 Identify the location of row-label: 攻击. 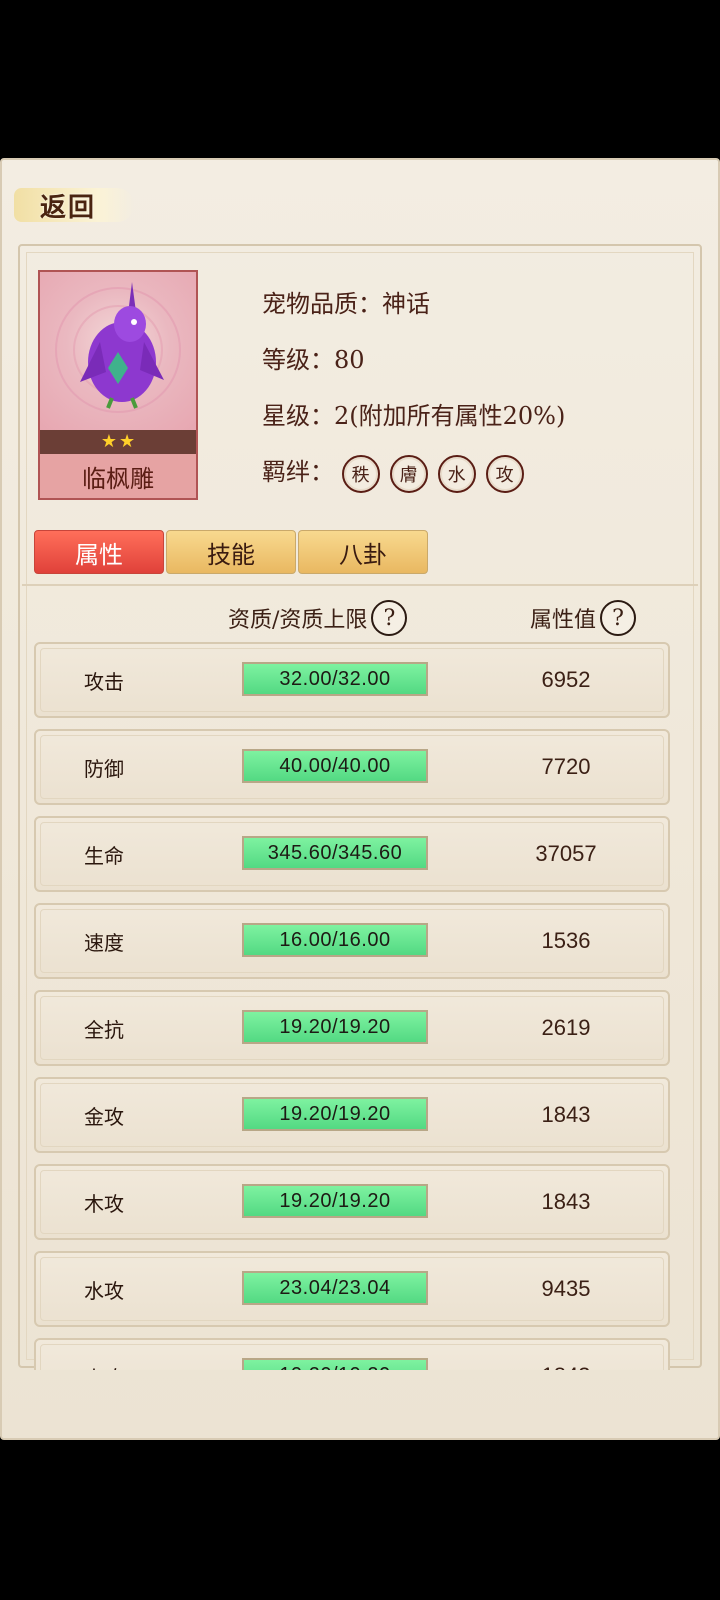
(104, 681).